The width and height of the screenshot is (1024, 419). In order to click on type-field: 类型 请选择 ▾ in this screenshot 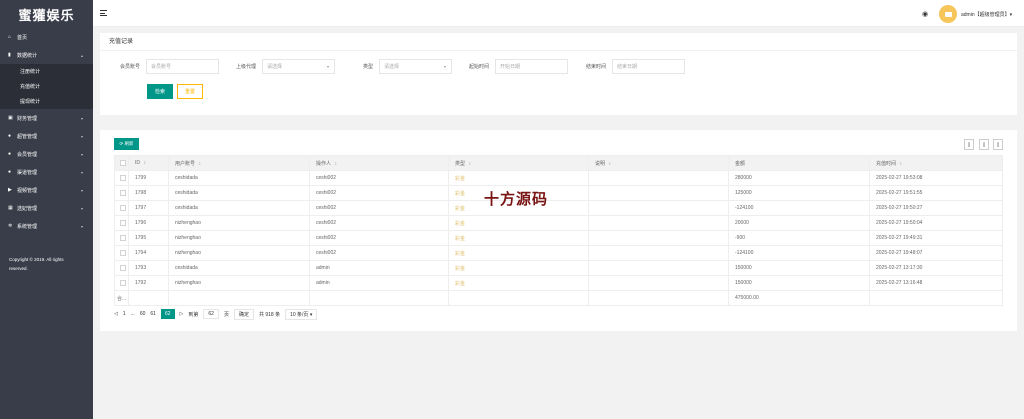, I will do `click(408, 66)`.